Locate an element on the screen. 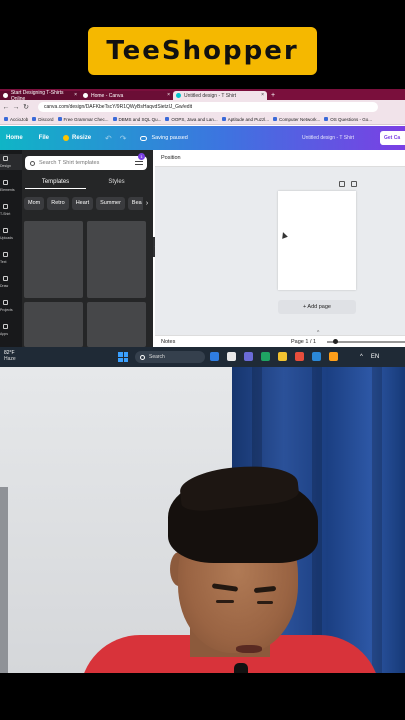 This screenshot has height=720, width=405. back-arrow-icon: ← is located at coordinates (6, 107).